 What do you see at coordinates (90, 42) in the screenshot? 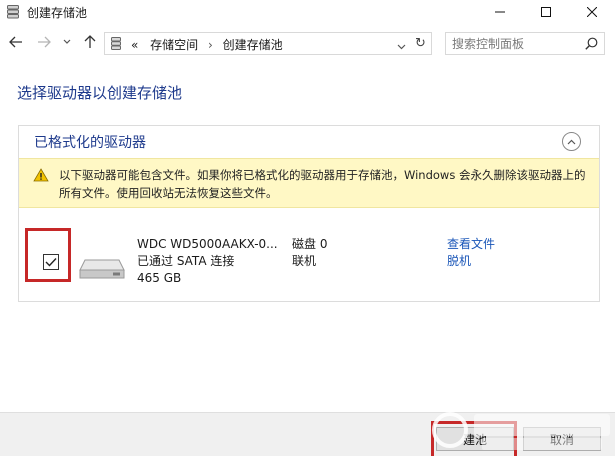
I see `up-arrow-icon` at bounding box center [90, 42].